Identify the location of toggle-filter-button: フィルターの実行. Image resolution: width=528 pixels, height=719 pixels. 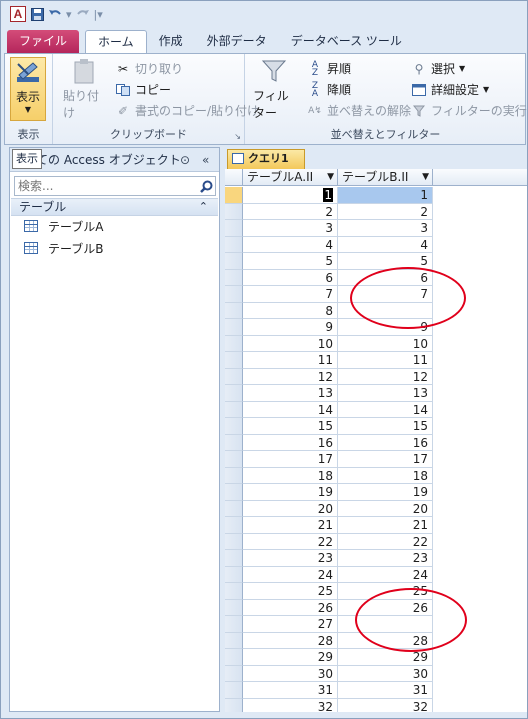
(469, 110).